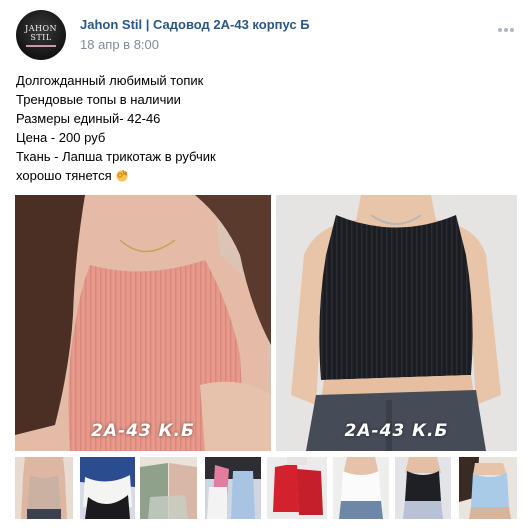  What do you see at coordinates (98, 99) in the screenshot?
I see `post-text-line: Трендовые топы в наличии` at bounding box center [98, 99].